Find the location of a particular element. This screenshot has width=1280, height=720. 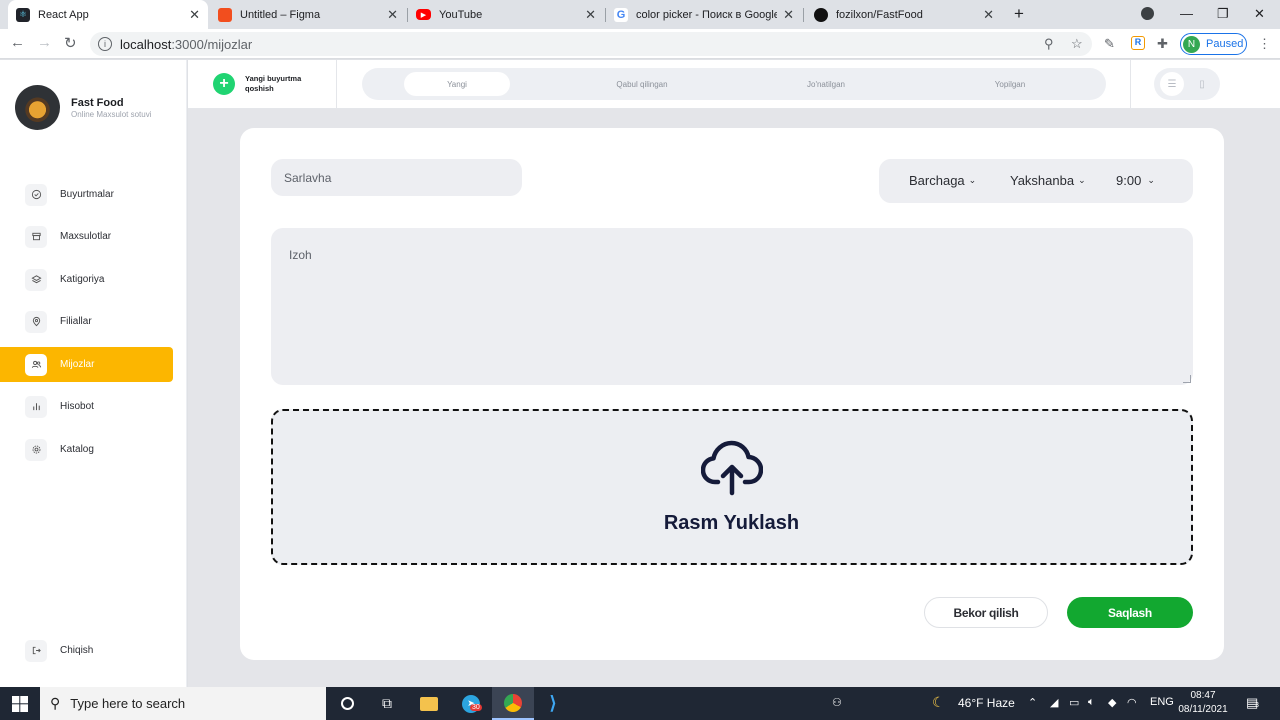

sidebar-item-katigoriya: Katigoriya is located at coordinates (86, 279).